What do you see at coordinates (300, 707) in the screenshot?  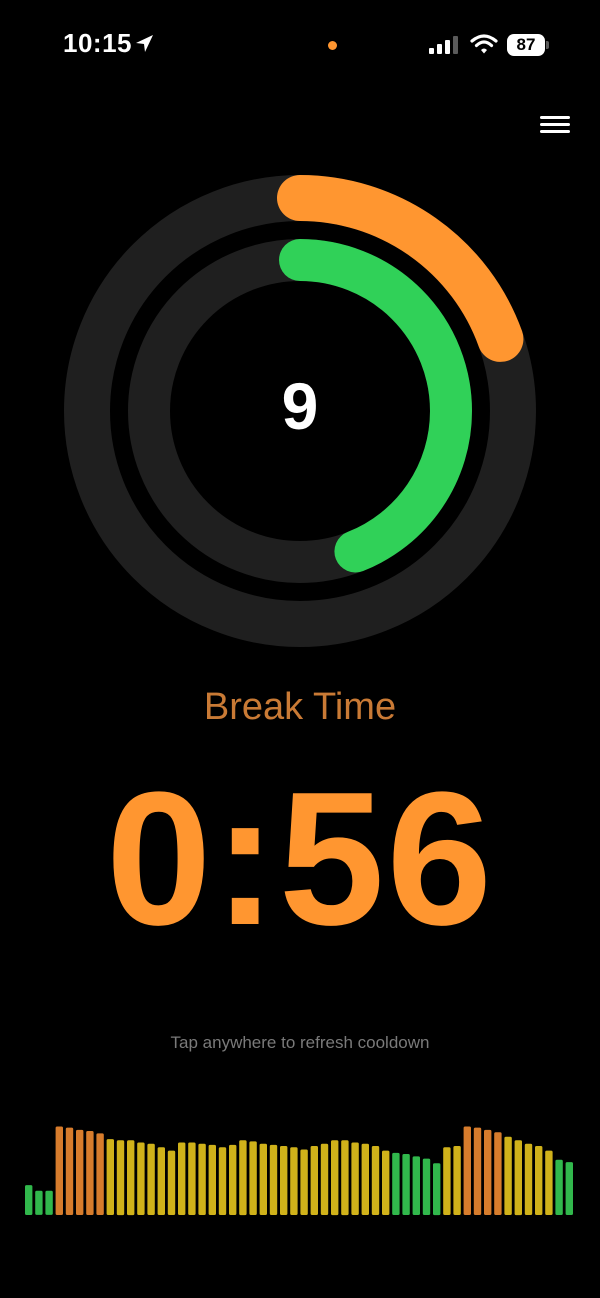 I see `mode-label: Break Time` at bounding box center [300, 707].